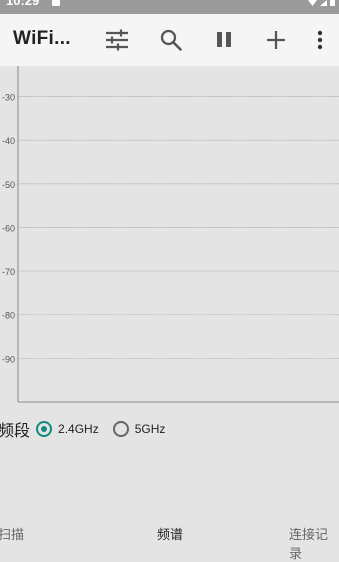  I want to click on radio-label-5ghz: 5GHz, so click(150, 429).